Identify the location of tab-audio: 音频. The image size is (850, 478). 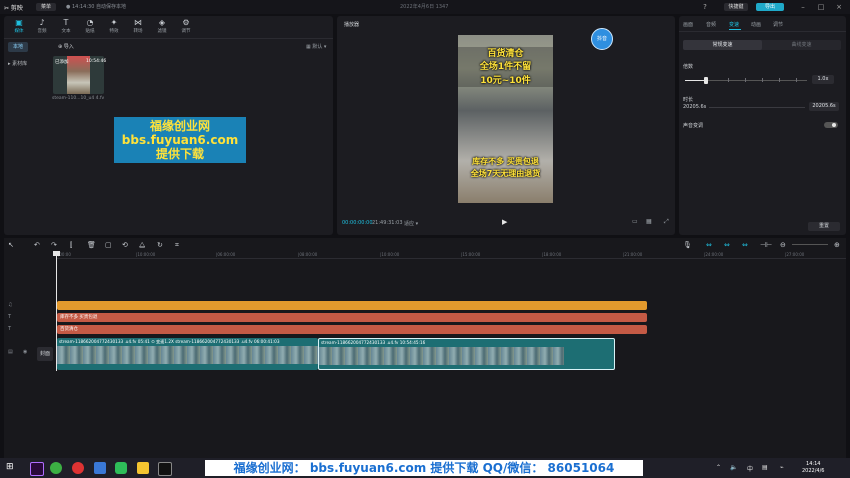
(711, 24).